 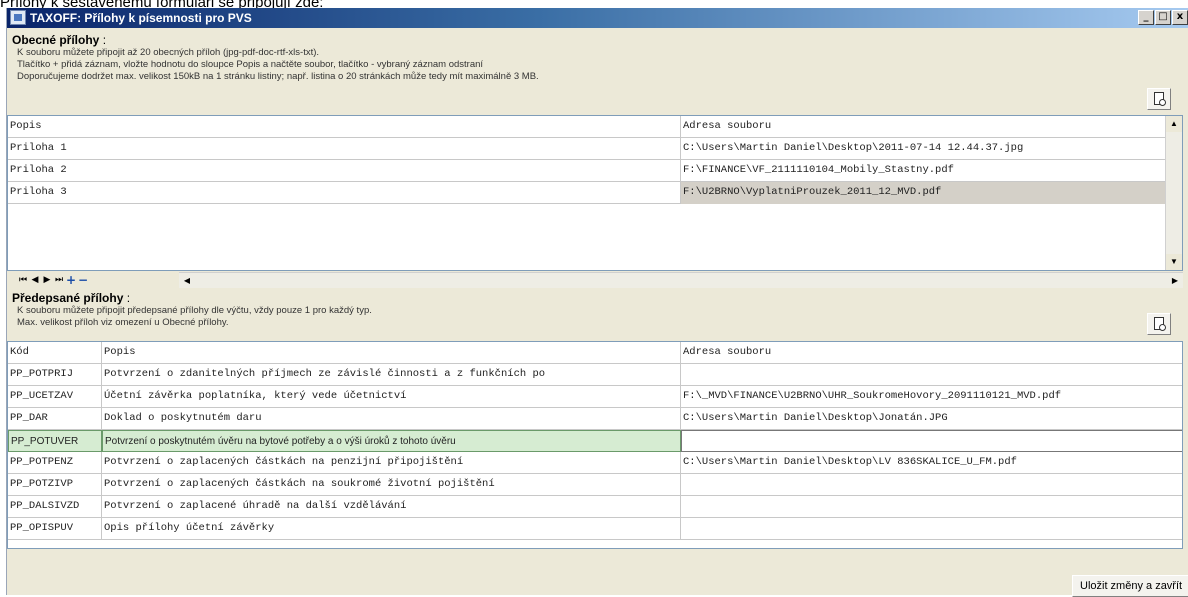 I want to click on general-attachments-heading: Obecné přílohy :, so click(x=59, y=40).